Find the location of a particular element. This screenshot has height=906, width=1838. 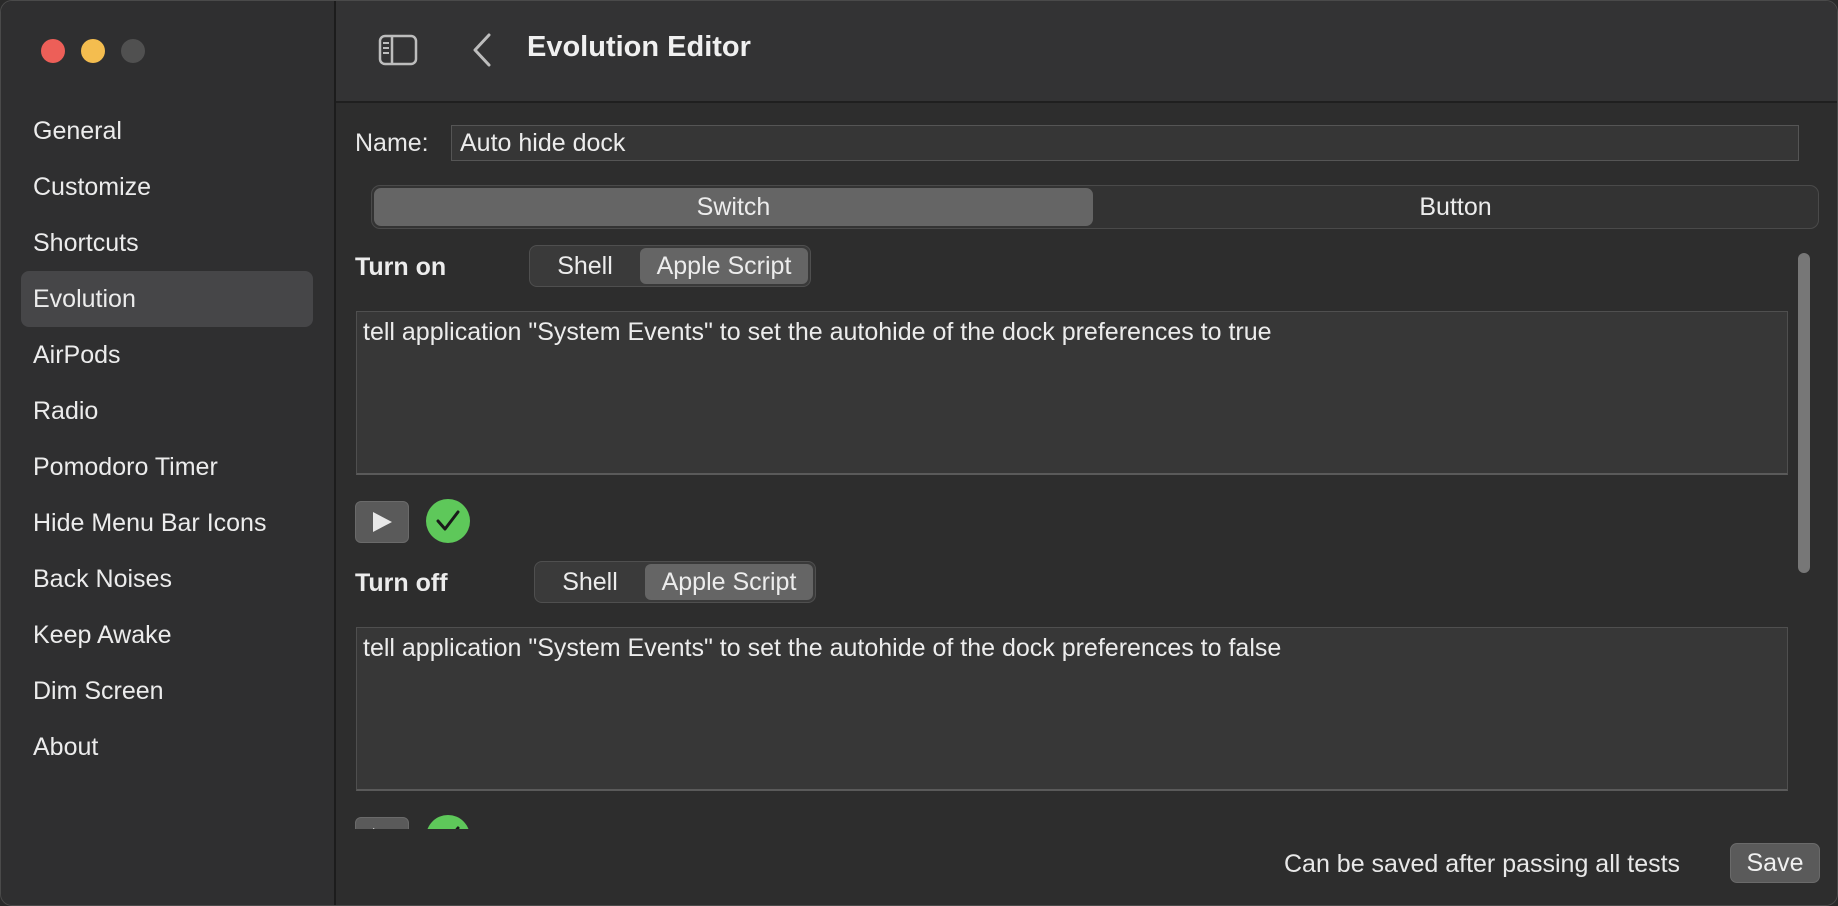

type-segmented-control: Switch Button is located at coordinates (1095, 207).